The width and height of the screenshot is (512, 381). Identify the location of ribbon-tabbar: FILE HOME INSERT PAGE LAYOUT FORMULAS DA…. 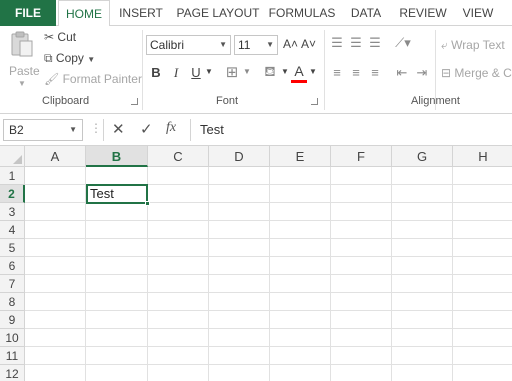
(256, 13).